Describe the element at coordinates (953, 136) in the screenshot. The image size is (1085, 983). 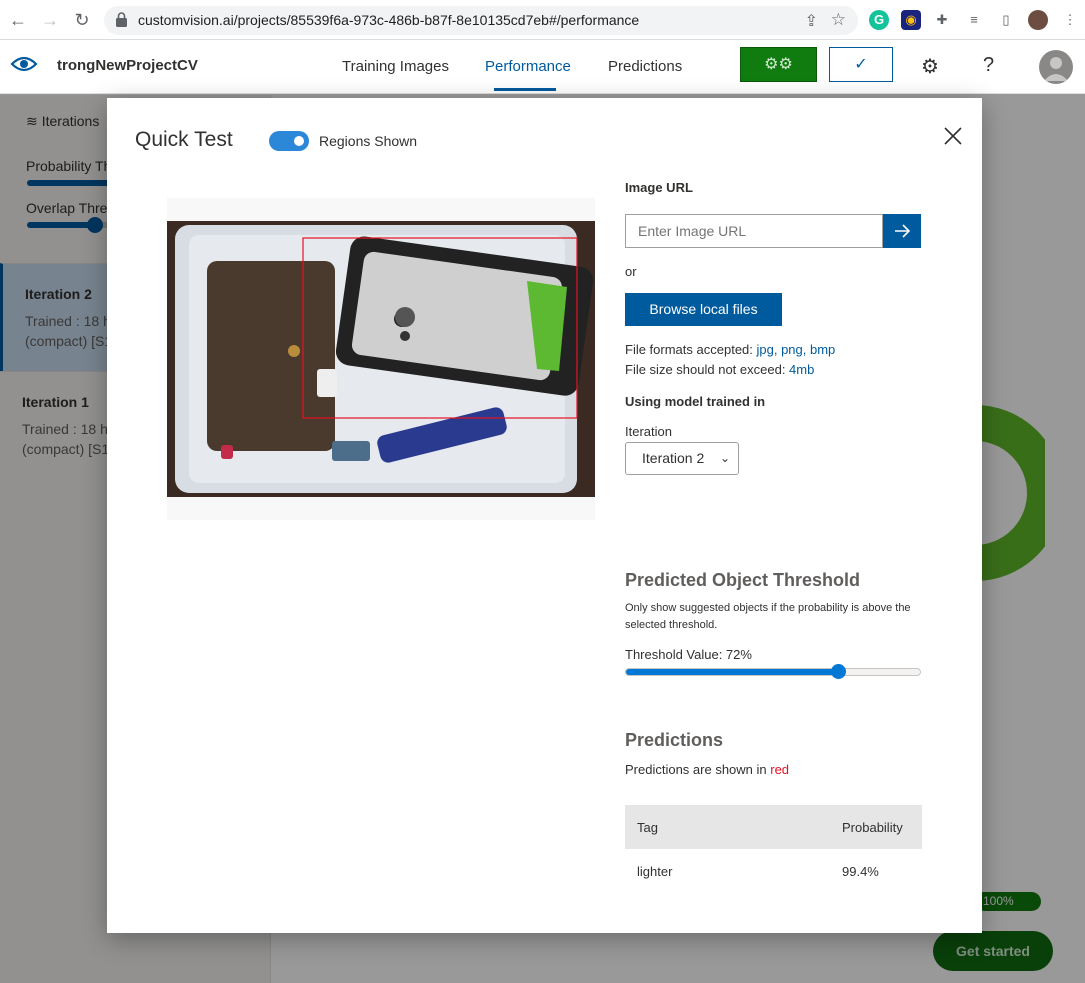
I see `close-icon` at that location.